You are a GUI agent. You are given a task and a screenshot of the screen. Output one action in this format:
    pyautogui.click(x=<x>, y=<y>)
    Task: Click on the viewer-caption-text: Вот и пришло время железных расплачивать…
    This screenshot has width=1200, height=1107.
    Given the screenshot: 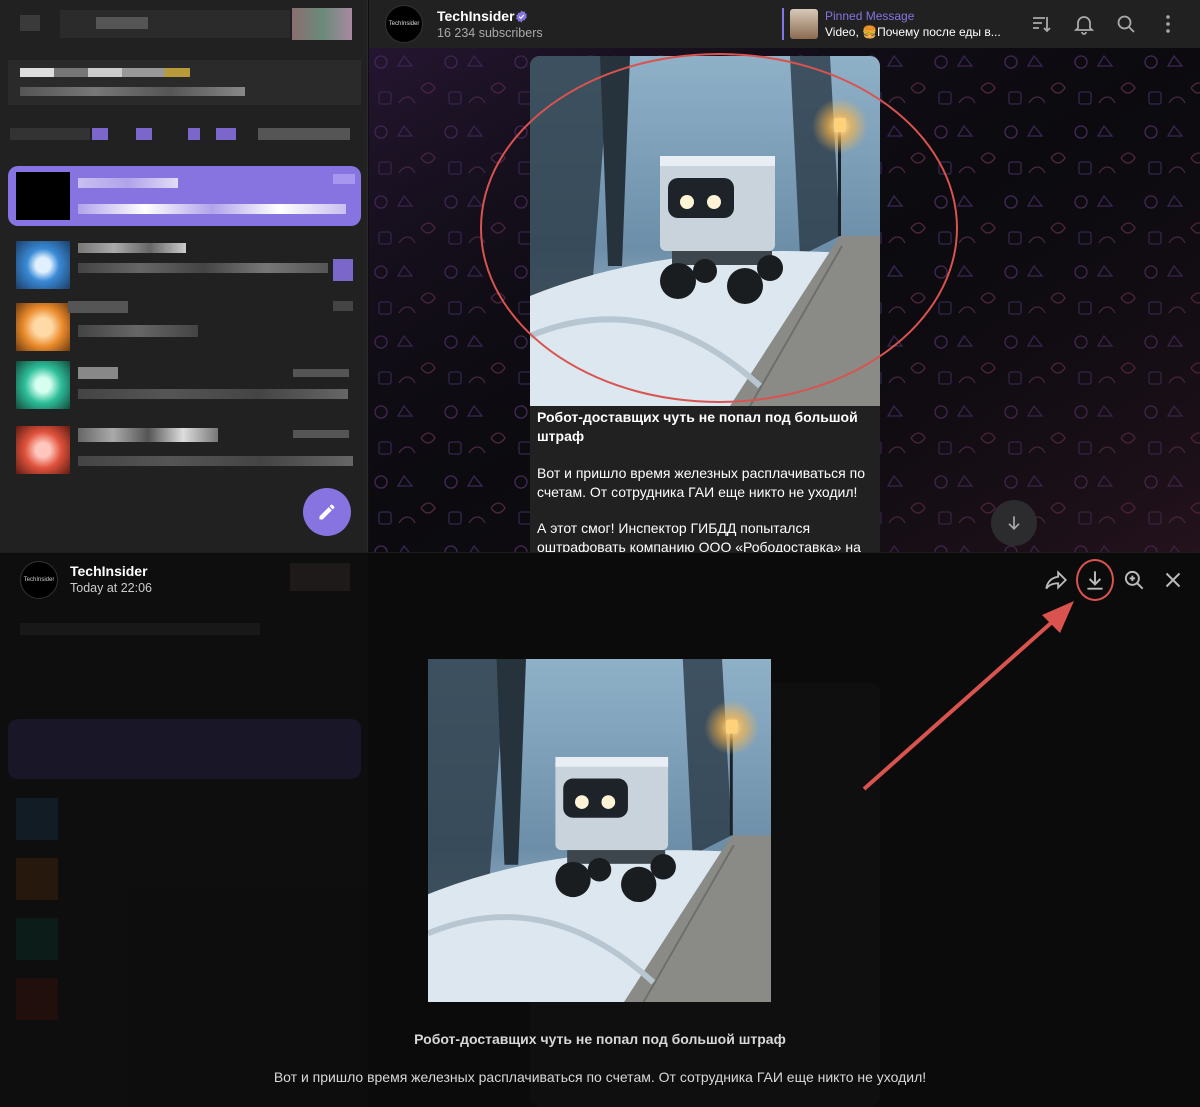 What is the action you would take?
    pyautogui.click(x=600, y=1077)
    